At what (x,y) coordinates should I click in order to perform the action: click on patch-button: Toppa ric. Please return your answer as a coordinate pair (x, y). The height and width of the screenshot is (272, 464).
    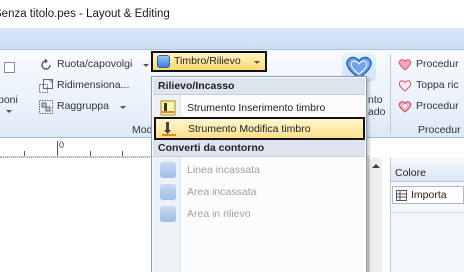
    Looking at the image, I should click on (431, 86).